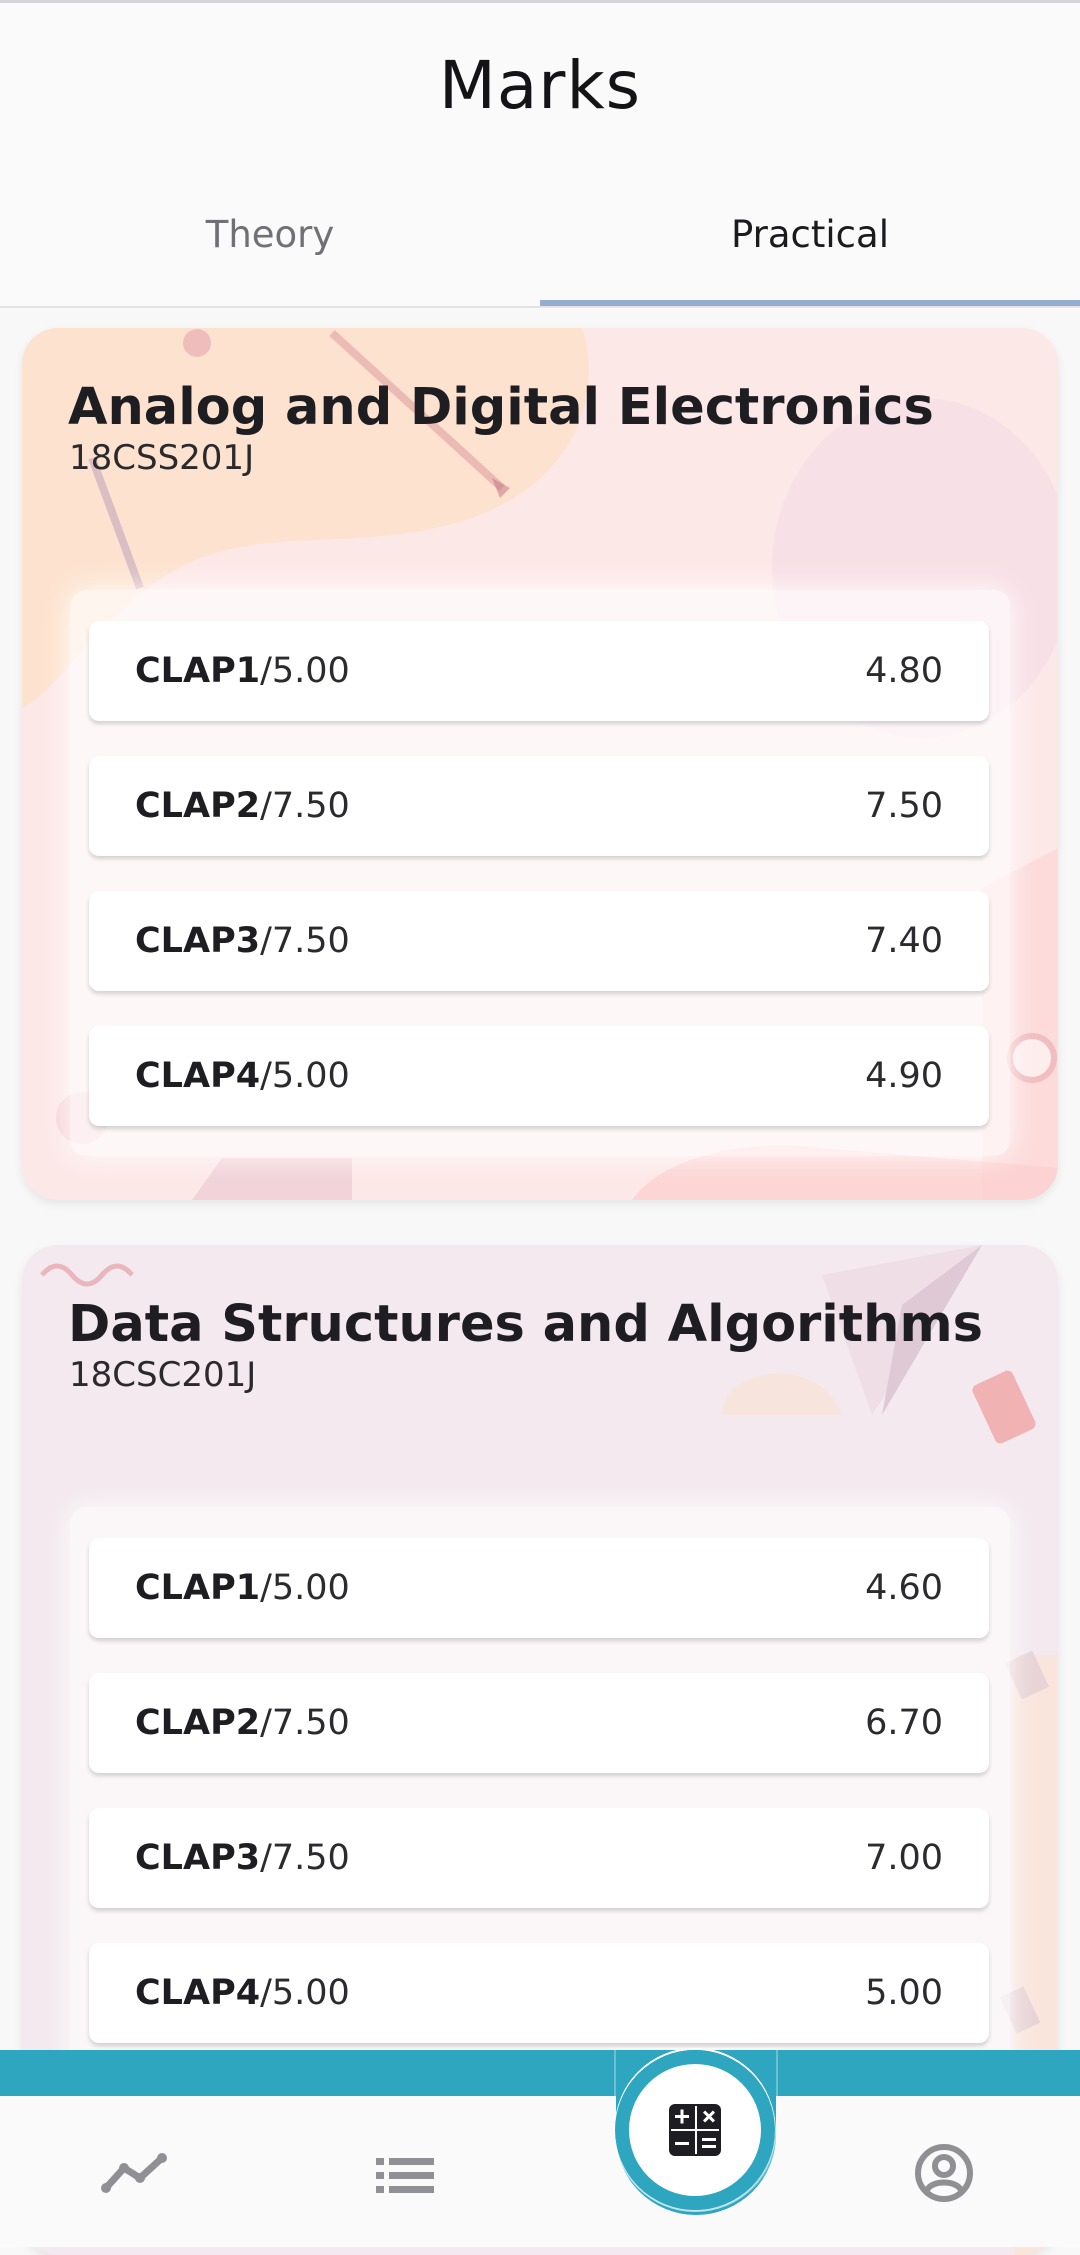 The image size is (1080, 2255). Describe the element at coordinates (904, 1858) in the screenshot. I see `score-value: 7.00` at that location.